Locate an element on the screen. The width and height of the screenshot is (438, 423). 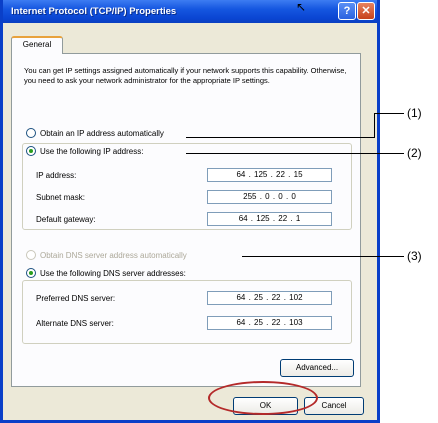
subnet-mask-field: 255 . 0 . 0 . 0 is located at coordinates (269, 197).